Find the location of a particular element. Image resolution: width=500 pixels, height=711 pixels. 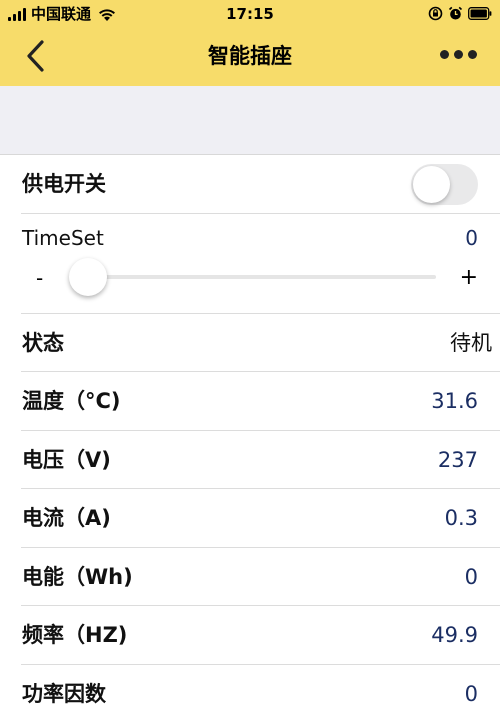

row-label: 电压（V) is located at coordinates (66, 459).